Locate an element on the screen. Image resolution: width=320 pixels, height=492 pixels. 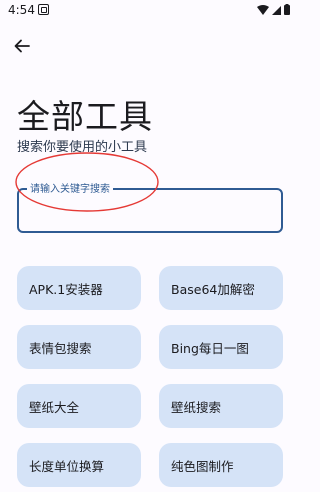
tool-apk-installer: APK.1安装器 is located at coordinates (79, 288).